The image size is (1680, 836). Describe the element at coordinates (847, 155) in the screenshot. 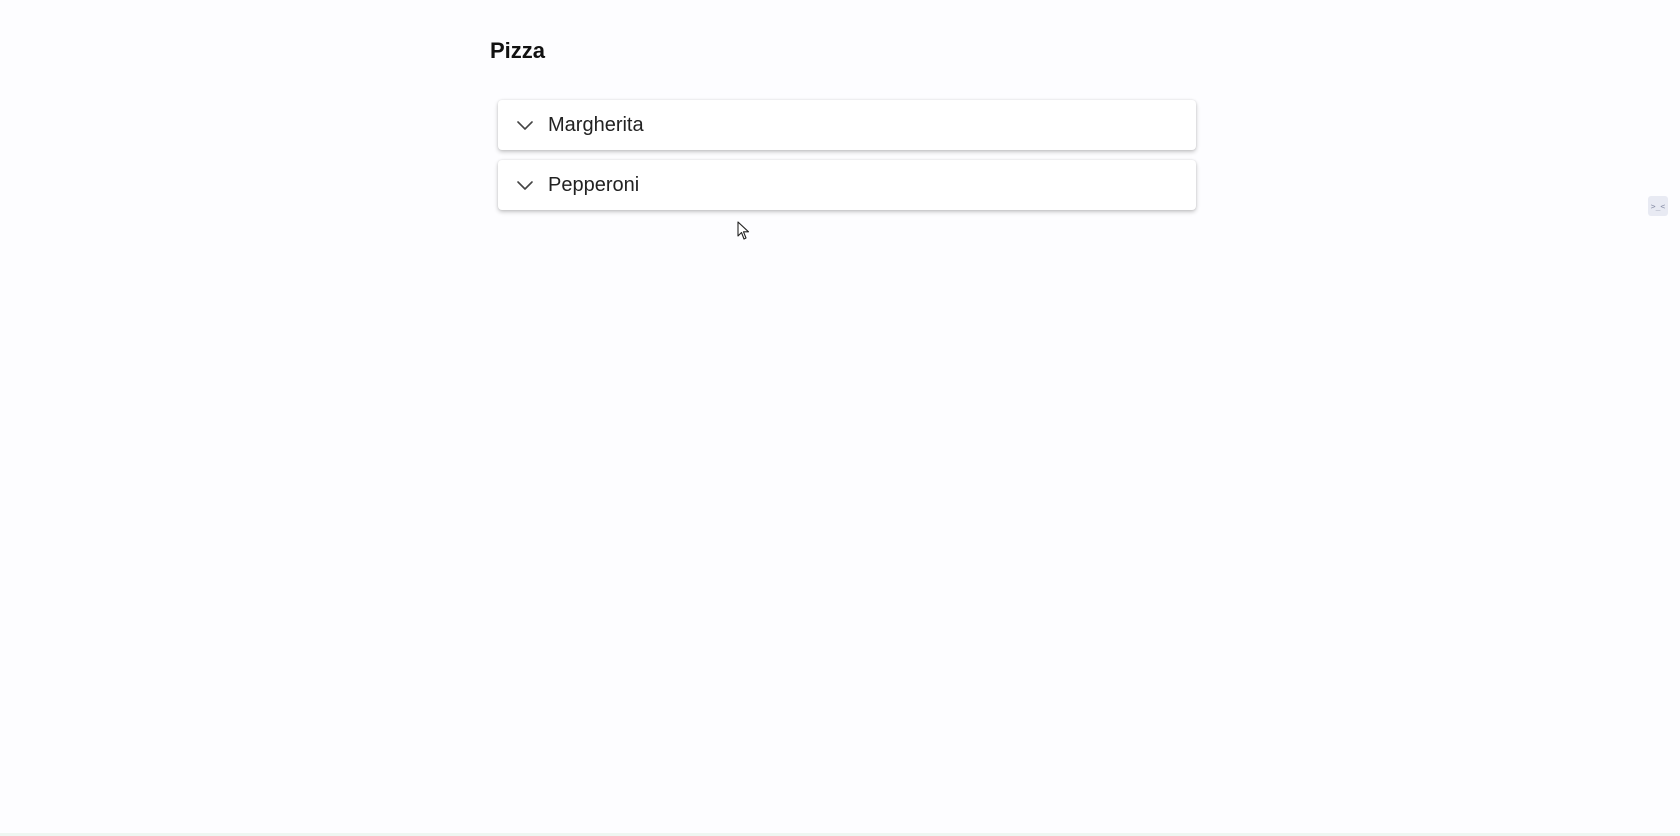

I see `pizza-accordion: Margherita Pepperoni` at that location.